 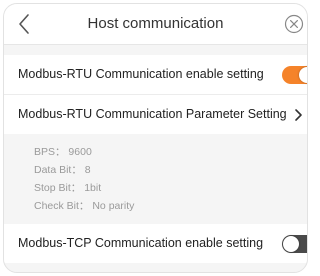 I want to click on param-bps: BPS： 9600, so click(x=63, y=152).